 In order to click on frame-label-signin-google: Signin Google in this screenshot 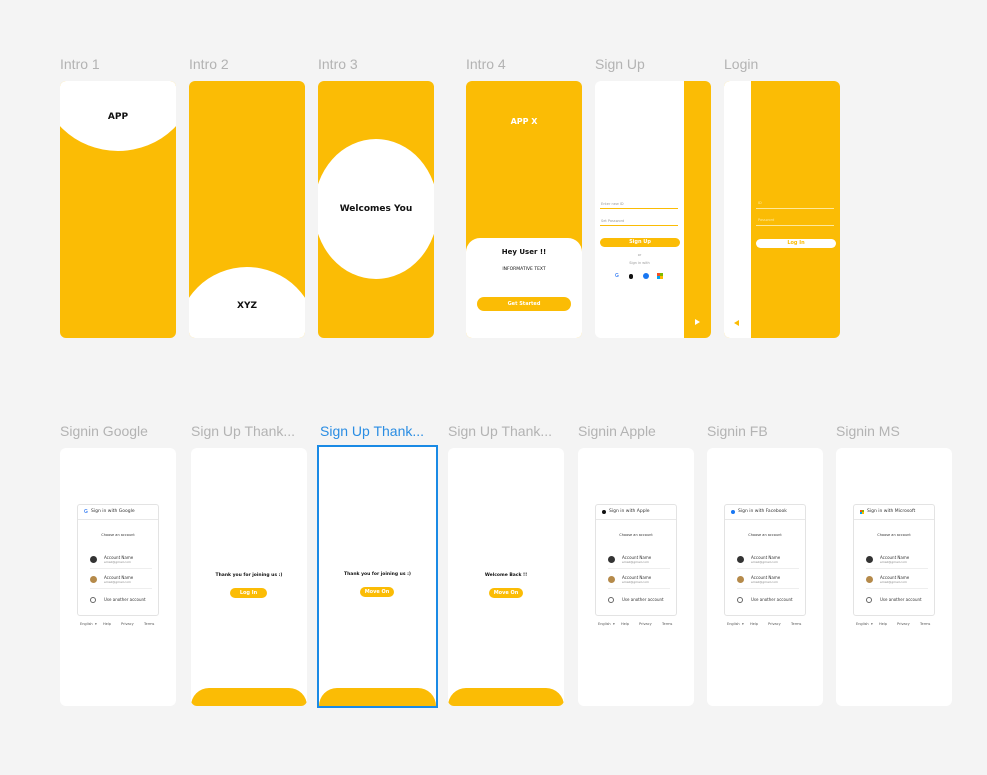, I will do `click(104, 431)`.